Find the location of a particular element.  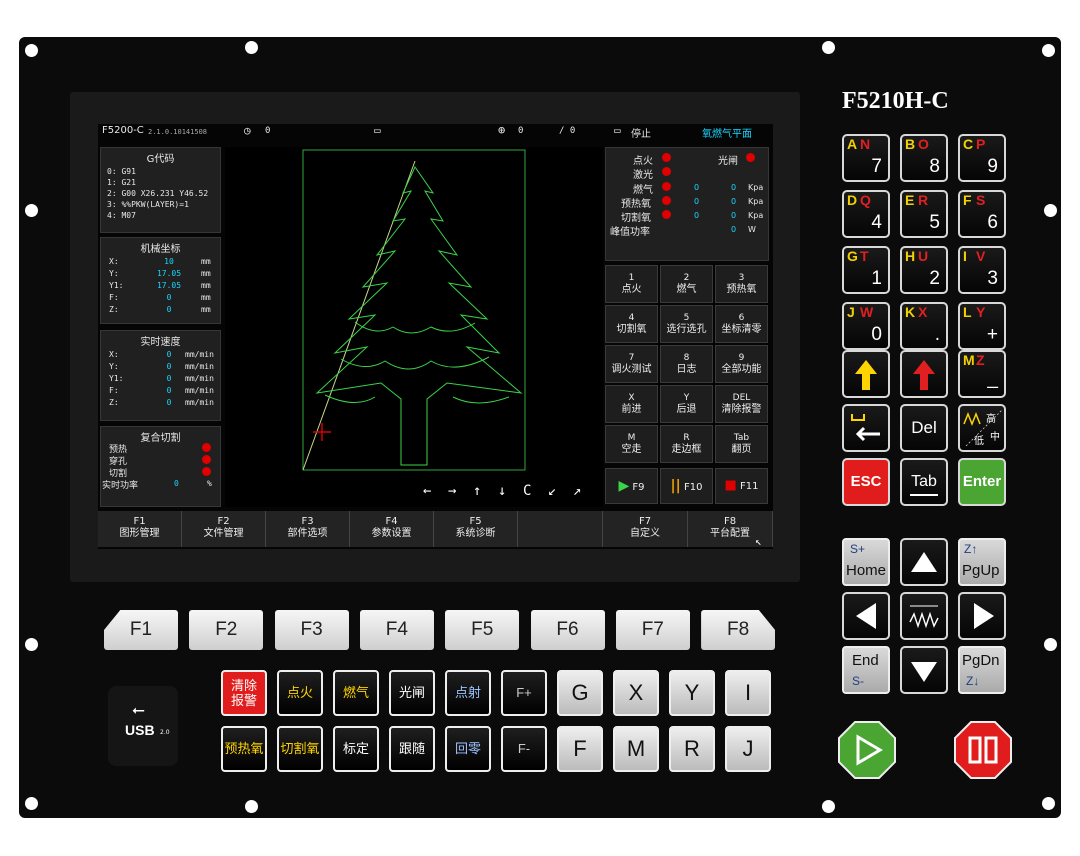

del-key: Del is located at coordinates (924, 428).